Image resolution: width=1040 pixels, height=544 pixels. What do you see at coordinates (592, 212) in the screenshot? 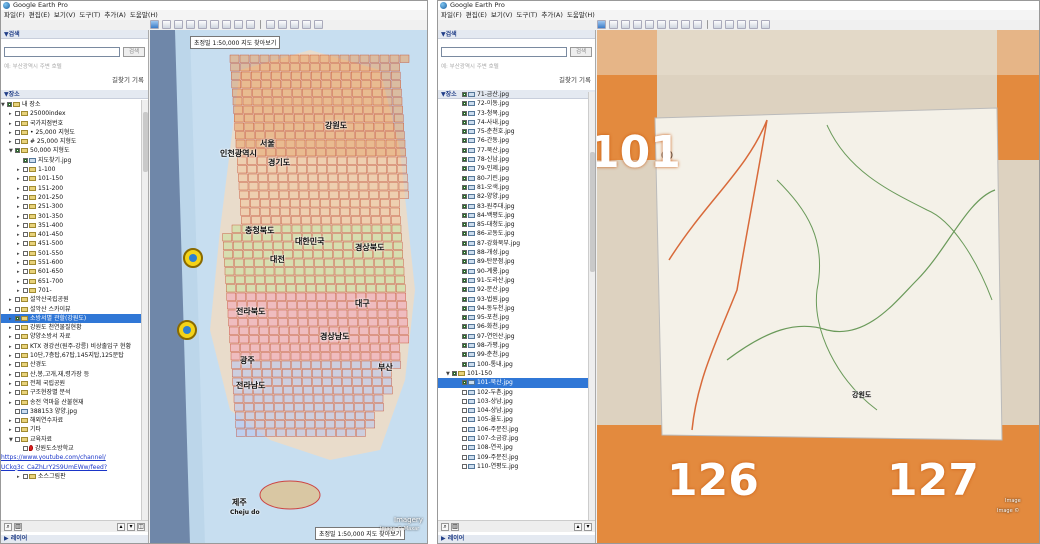
I see `scrollbar-thumb` at bounding box center [592, 212].